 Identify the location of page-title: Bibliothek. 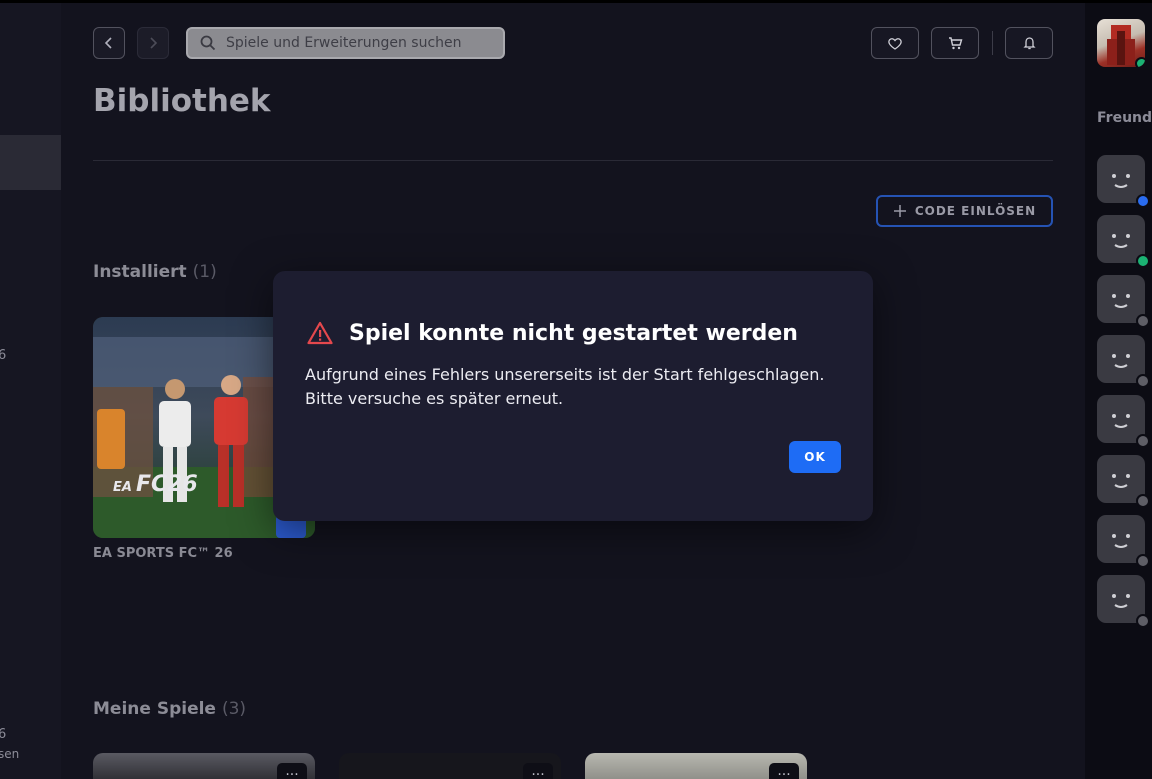
(182, 101).